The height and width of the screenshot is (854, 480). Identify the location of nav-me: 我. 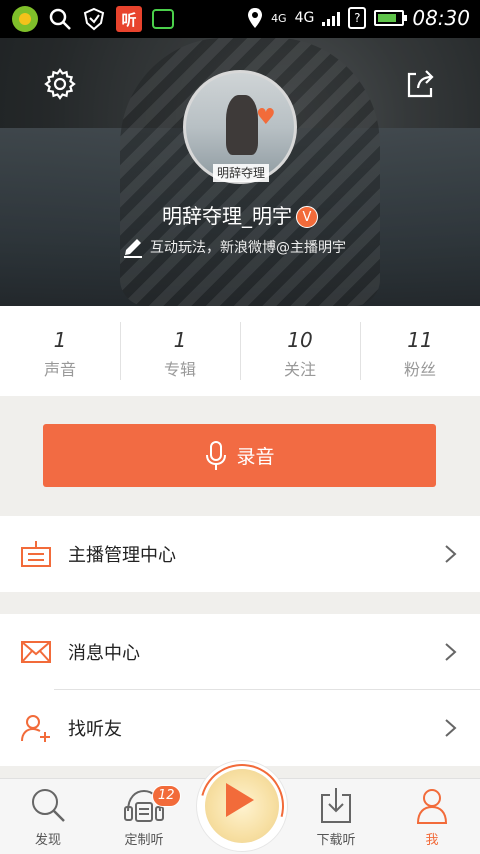
(432, 816).